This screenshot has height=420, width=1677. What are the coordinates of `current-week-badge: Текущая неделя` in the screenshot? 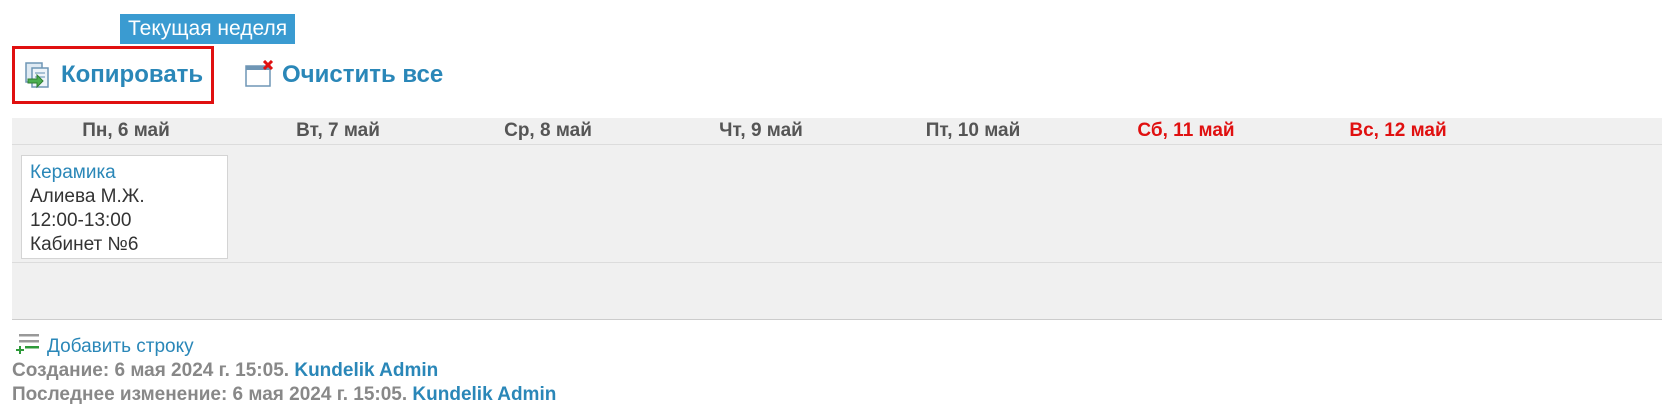 It's located at (208, 29).